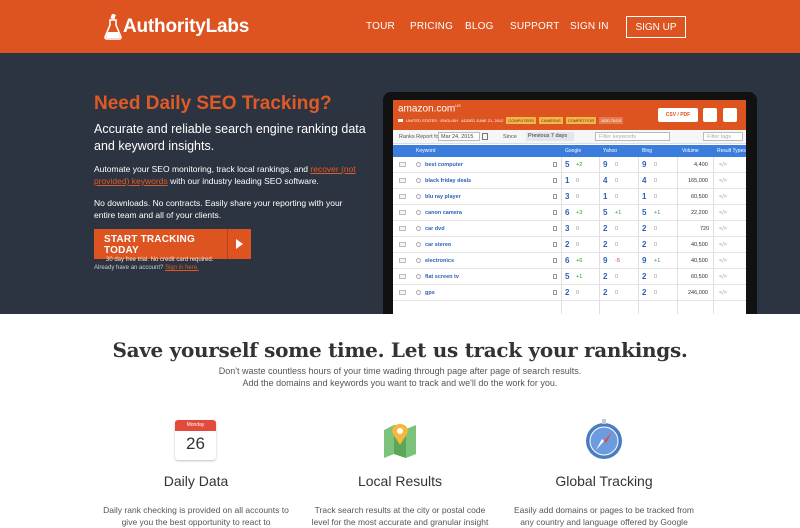 The height and width of the screenshot is (528, 800). Describe the element at coordinates (176, 27) in the screenshot. I see `logo: AuthorityLabs` at that location.